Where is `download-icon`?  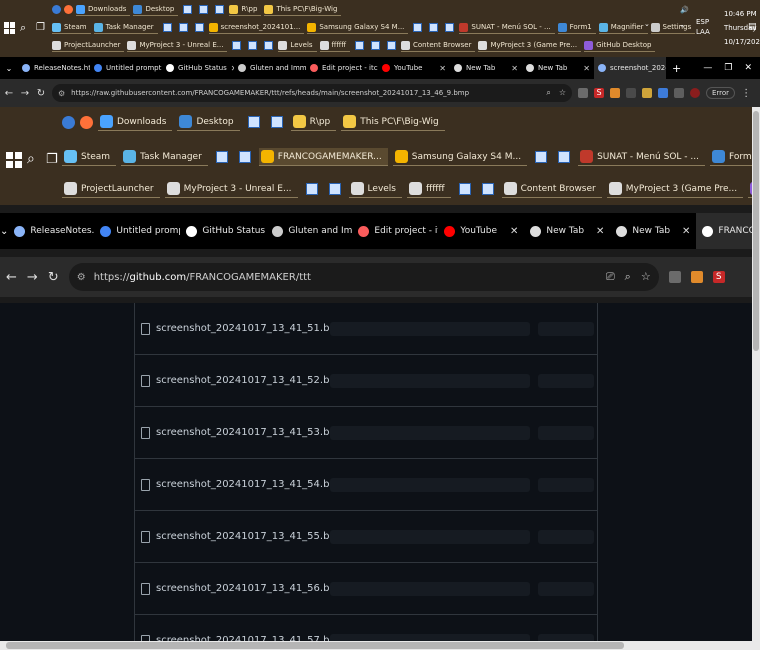
download-icon is located at coordinates (80, 9).